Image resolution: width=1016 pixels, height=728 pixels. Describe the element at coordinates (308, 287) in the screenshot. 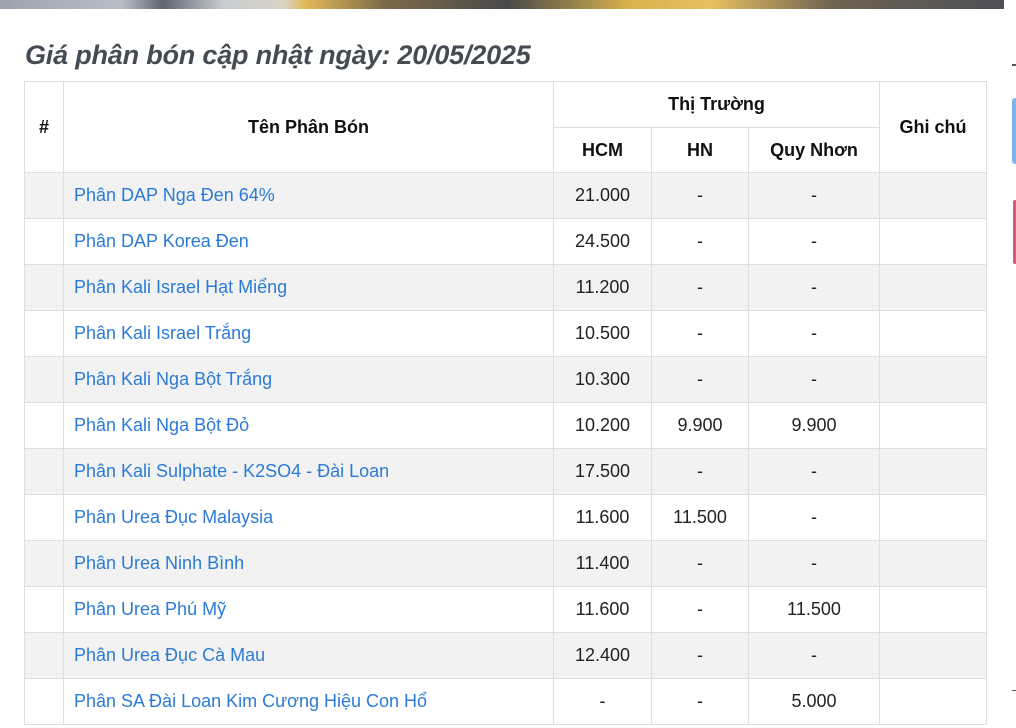

I see `cell-name: Phân Kali Israel Hạt Miểng` at that location.